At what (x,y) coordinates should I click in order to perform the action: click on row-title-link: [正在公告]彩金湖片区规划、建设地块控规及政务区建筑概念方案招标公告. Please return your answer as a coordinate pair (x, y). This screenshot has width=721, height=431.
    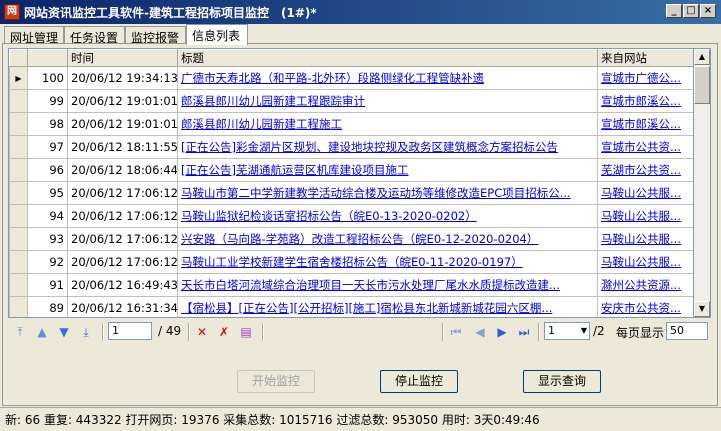
    Looking at the image, I should click on (387, 147).